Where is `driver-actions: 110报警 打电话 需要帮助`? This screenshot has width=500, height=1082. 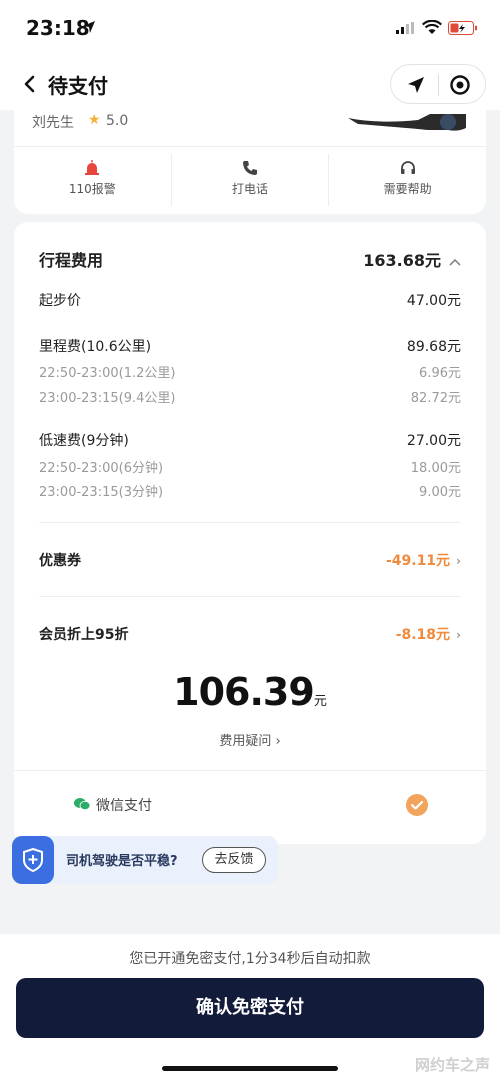 driver-actions: 110报警 打电话 需要帮助 is located at coordinates (250, 180).